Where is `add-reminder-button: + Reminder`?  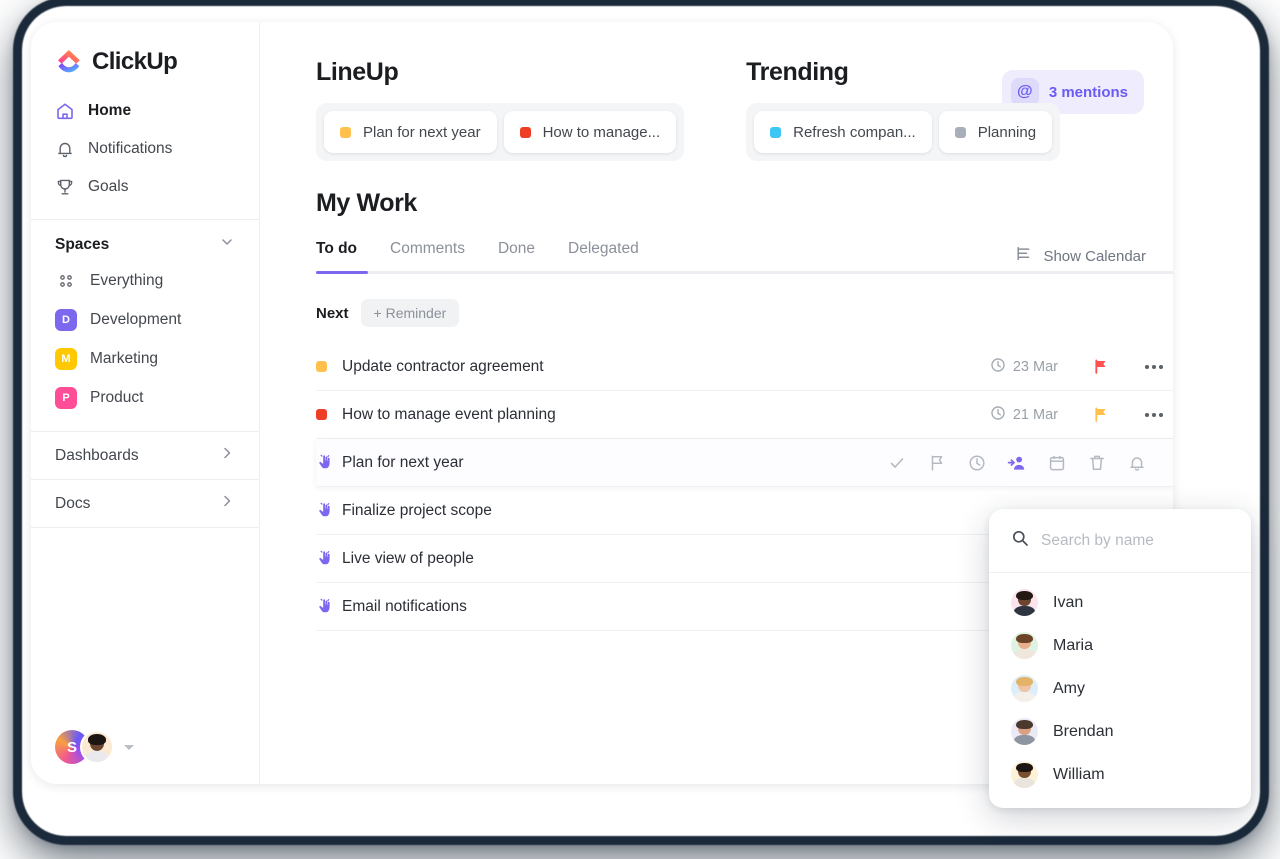 add-reminder-button: + Reminder is located at coordinates (410, 313).